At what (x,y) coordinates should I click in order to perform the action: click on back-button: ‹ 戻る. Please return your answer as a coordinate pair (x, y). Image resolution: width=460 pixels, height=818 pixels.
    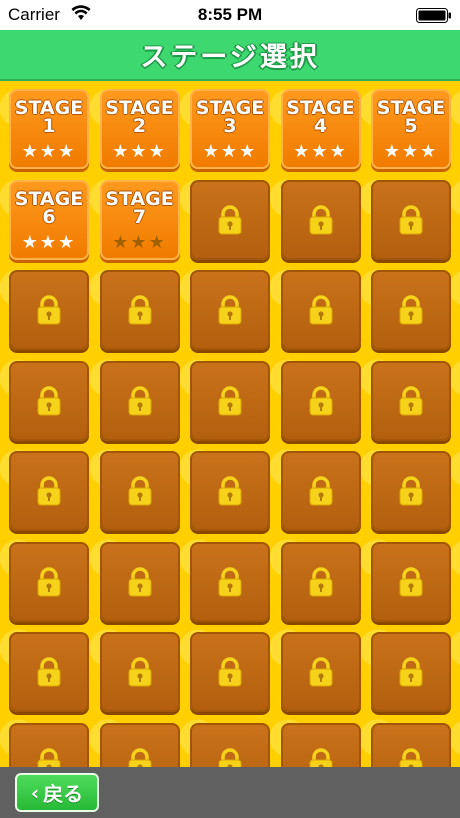
    Looking at the image, I should click on (57, 792).